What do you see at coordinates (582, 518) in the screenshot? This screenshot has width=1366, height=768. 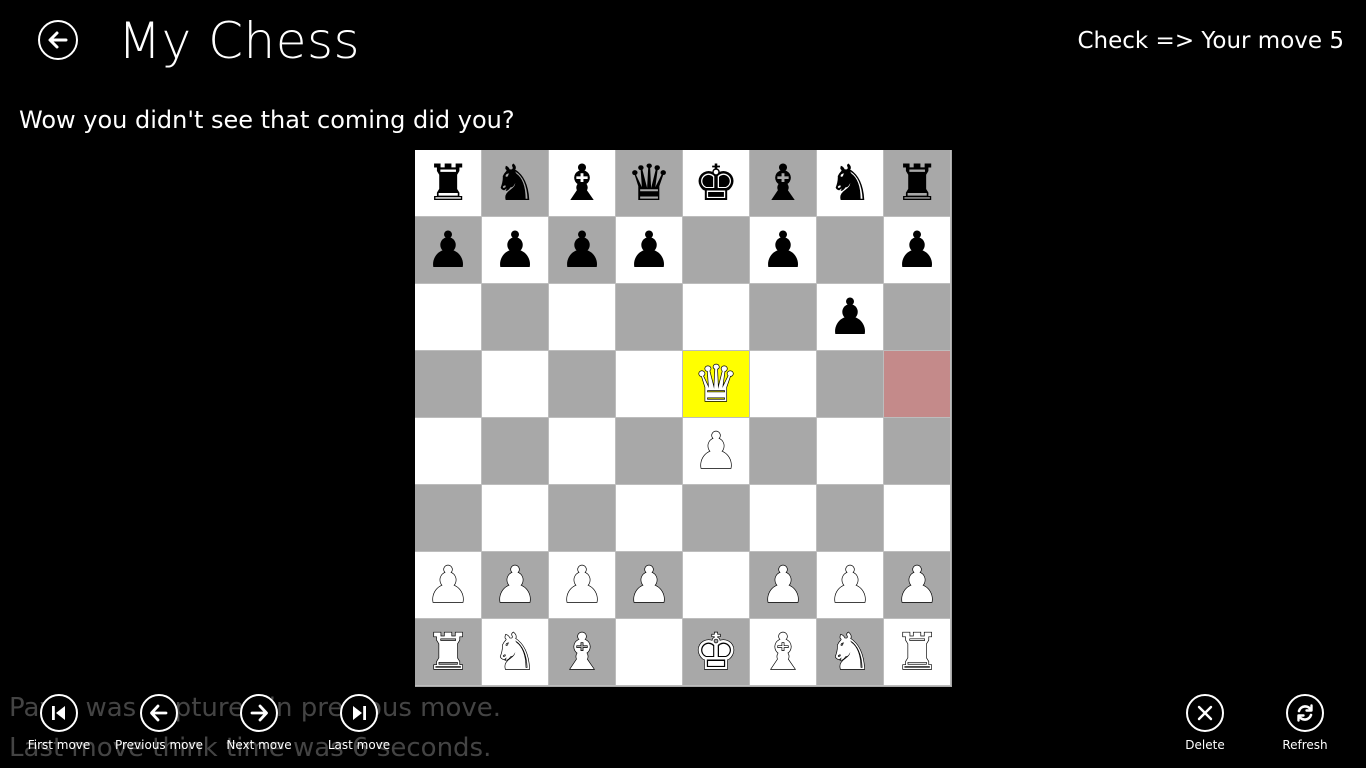 I see `square-c3` at bounding box center [582, 518].